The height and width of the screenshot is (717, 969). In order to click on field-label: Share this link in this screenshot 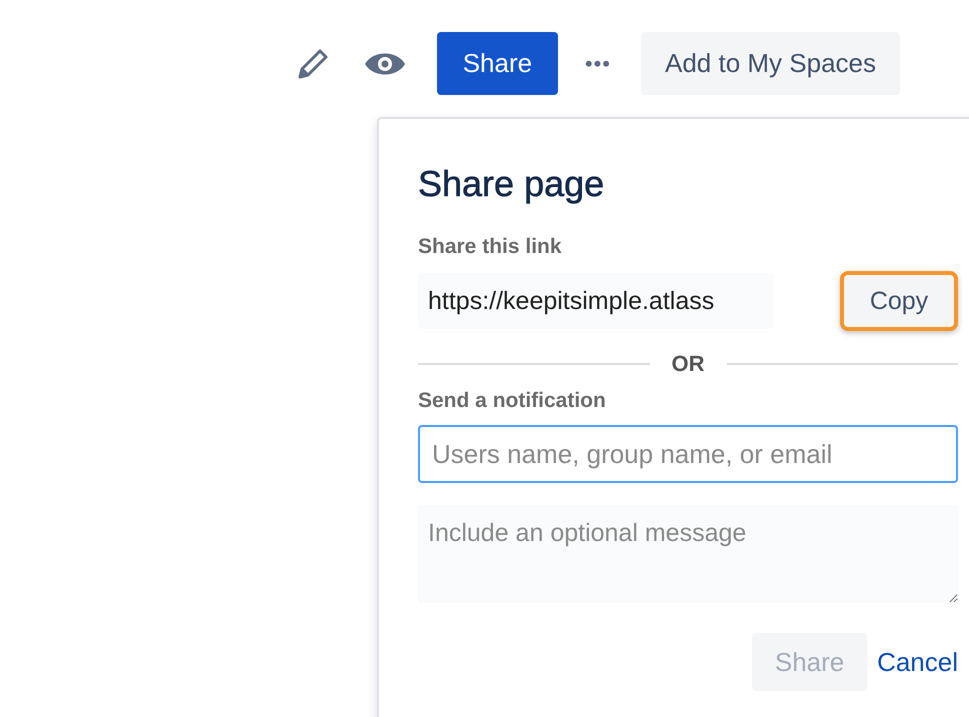, I will do `click(490, 247)`.